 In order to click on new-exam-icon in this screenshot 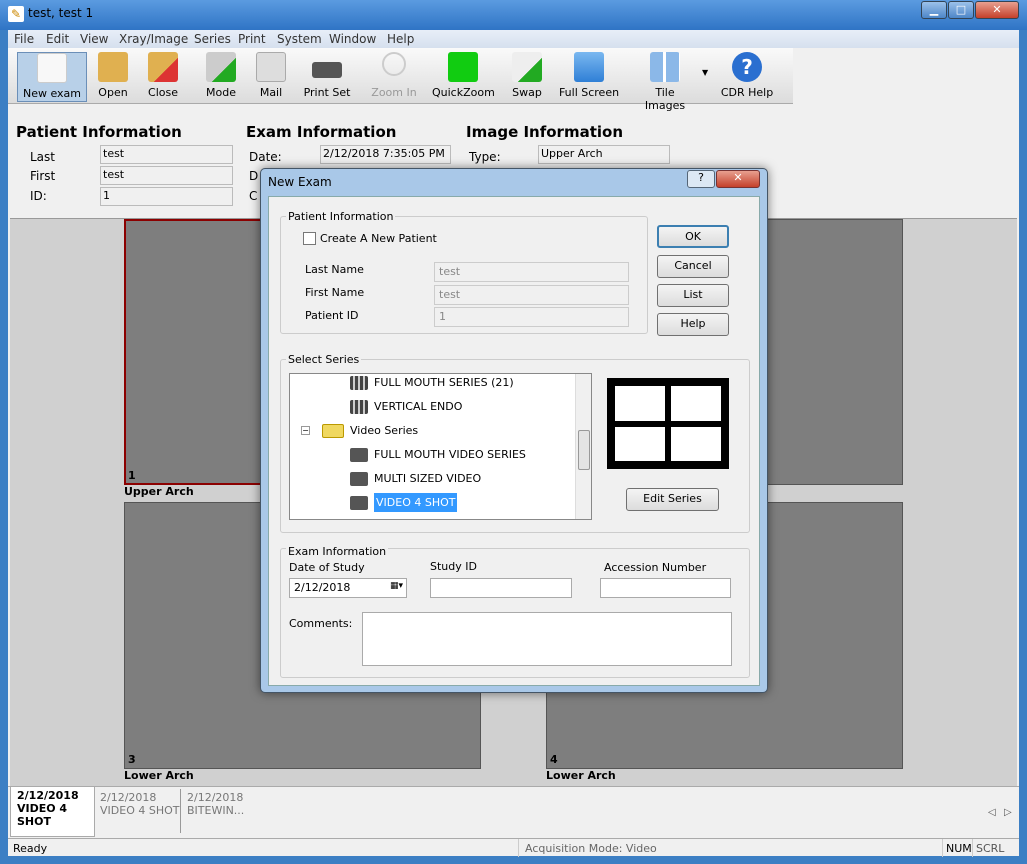, I will do `click(52, 68)`.